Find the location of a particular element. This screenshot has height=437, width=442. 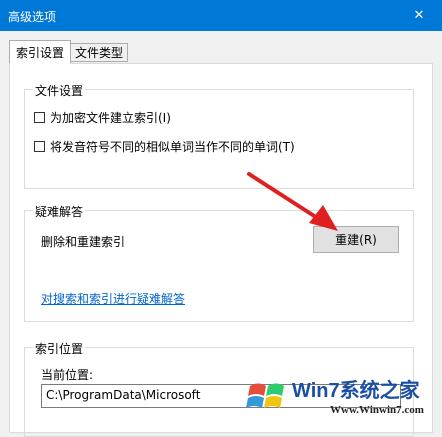

watermark: Win7系统之家 Www.Winwin7.com is located at coordinates (340, 394).